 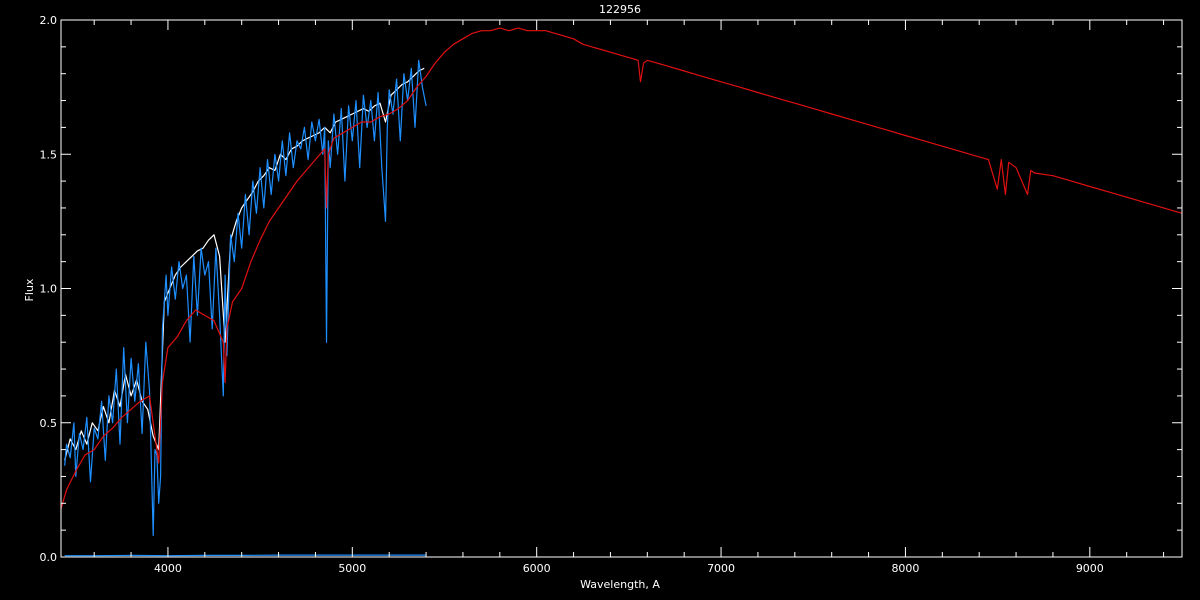 What do you see at coordinates (620, 584) in the screenshot?
I see `x-axis-label: Wavelength, A` at bounding box center [620, 584].